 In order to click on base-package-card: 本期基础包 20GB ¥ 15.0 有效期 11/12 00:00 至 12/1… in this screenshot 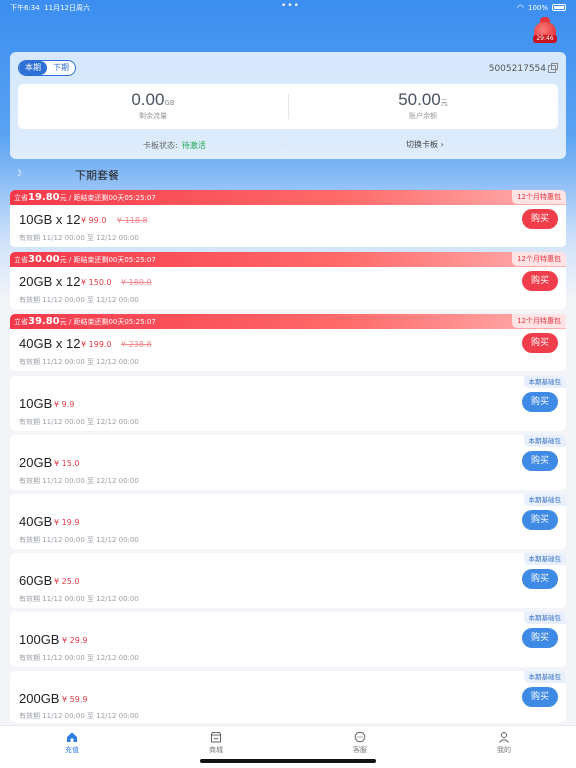, I will do `click(288, 462)`.